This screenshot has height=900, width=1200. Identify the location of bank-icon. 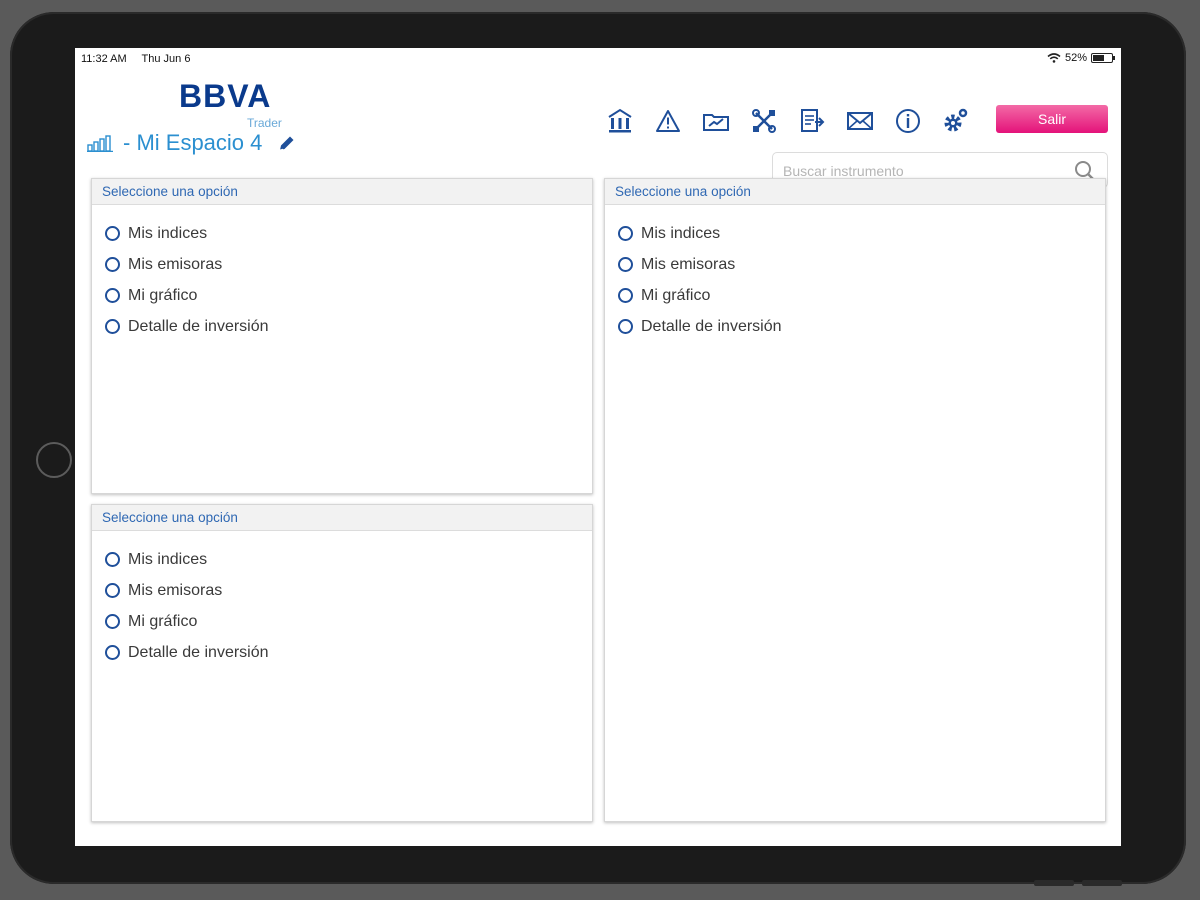
(620, 120).